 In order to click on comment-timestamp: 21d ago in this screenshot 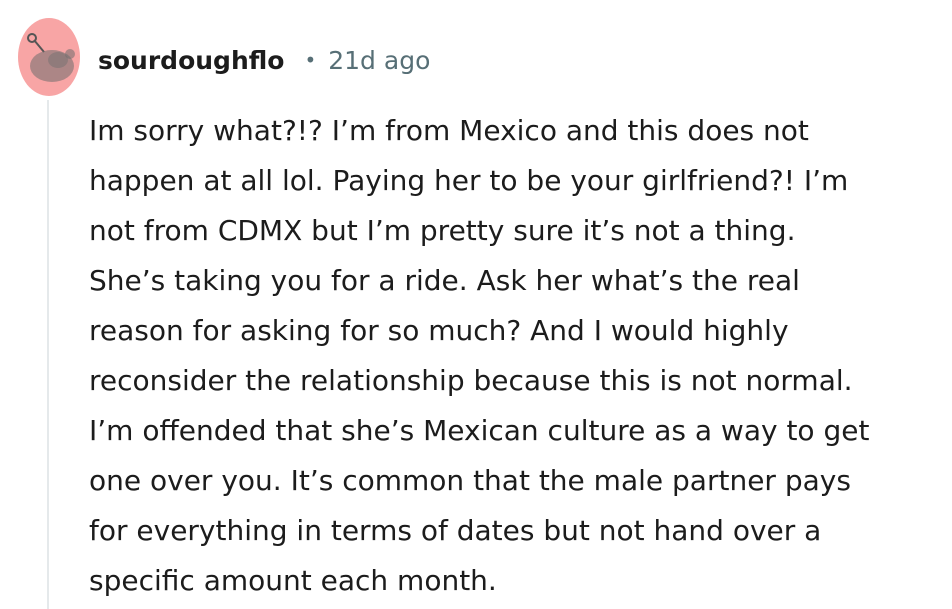, I will do `click(379, 60)`.